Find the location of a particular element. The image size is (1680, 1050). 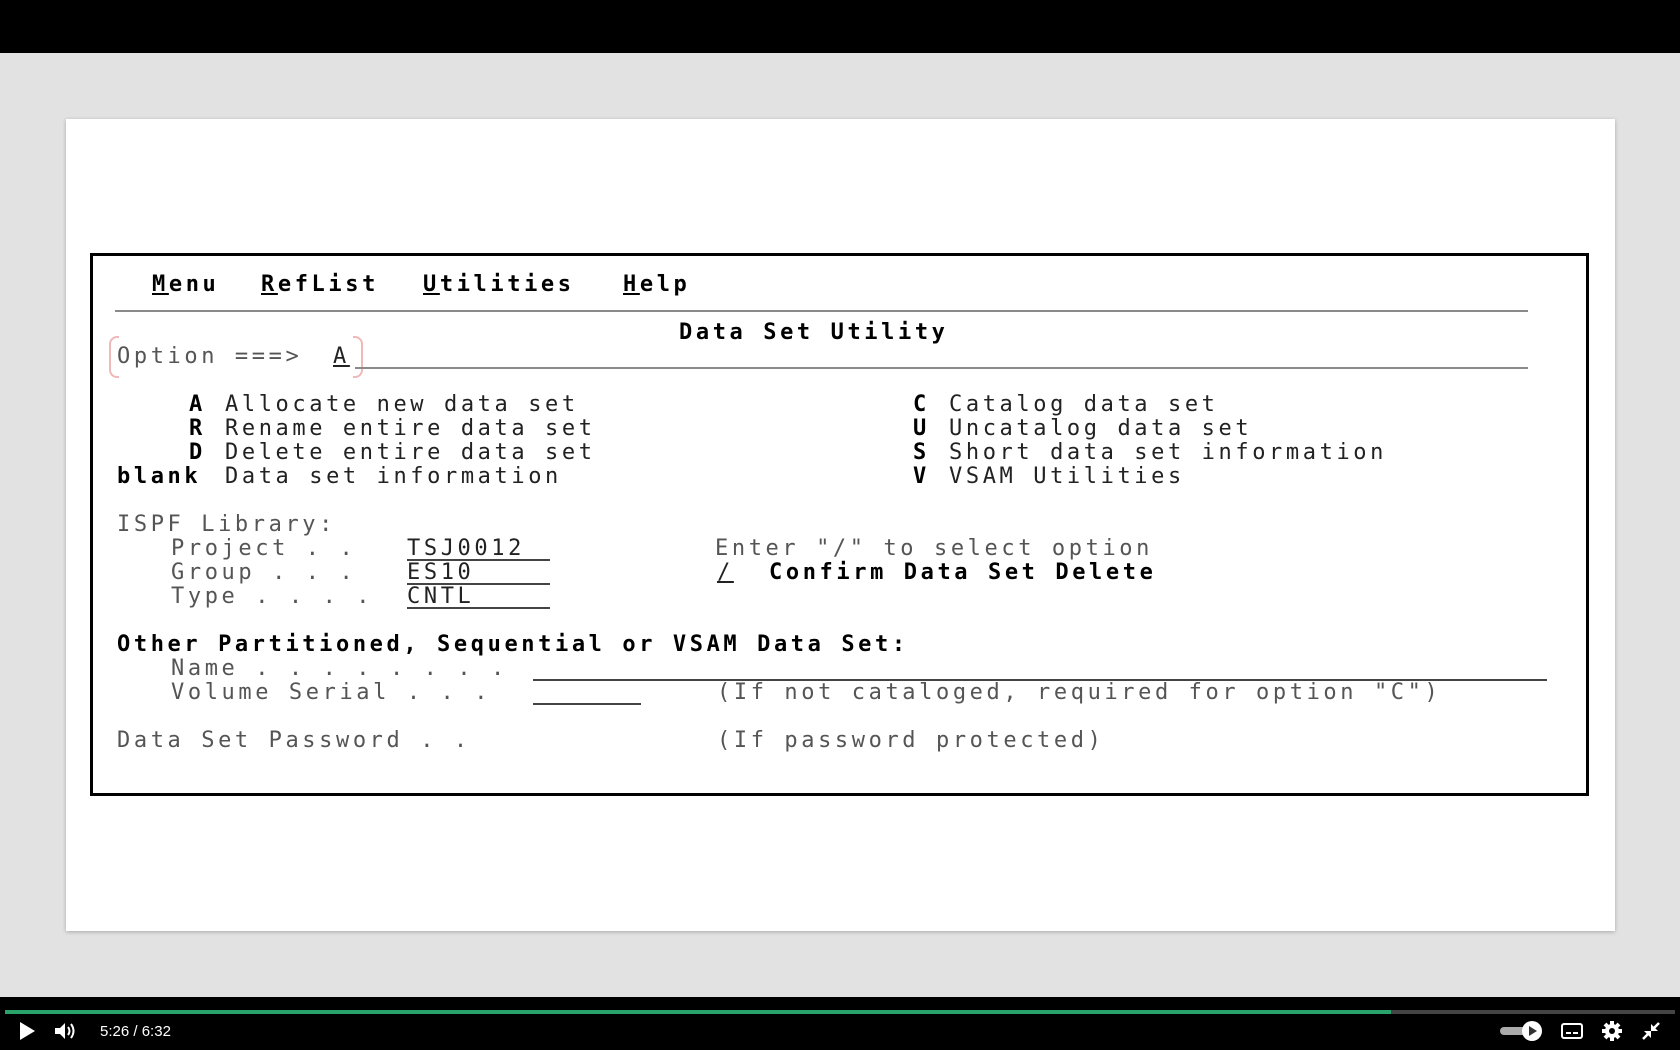

option-key-u: U is located at coordinates (921, 428).